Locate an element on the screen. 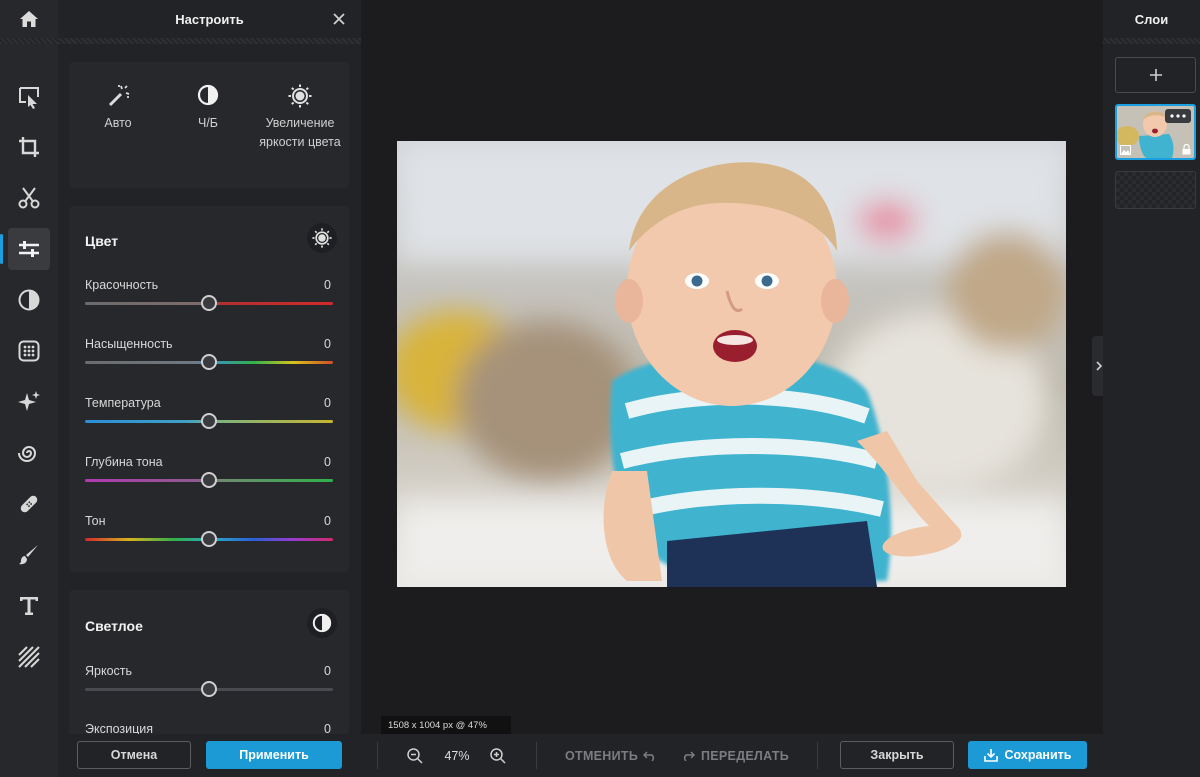 This screenshot has height=777, width=1200. dots-grid-icon is located at coordinates (29, 351).